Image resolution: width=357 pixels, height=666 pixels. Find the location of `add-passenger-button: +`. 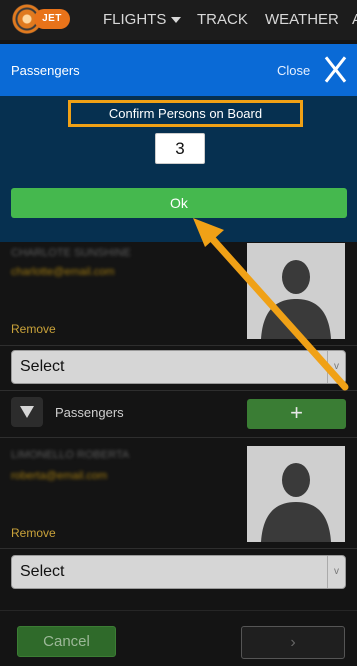

add-passenger-button: + is located at coordinates (296, 414).